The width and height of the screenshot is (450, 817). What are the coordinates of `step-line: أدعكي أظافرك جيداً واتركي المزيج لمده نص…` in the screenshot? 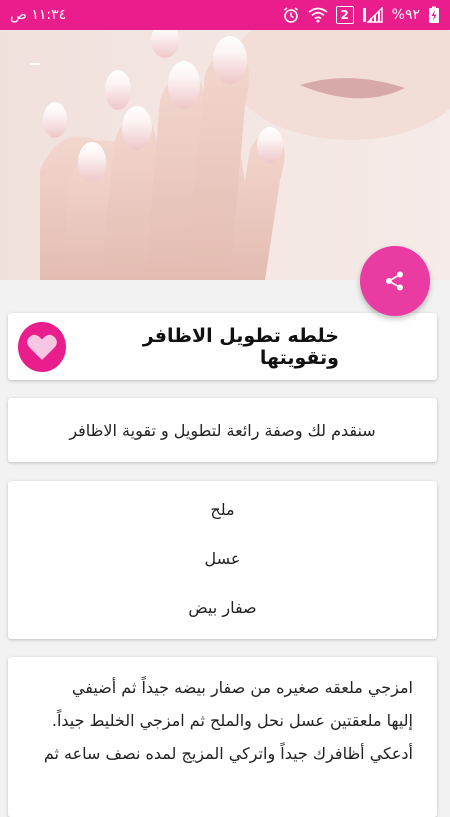 It's located at (228, 753).